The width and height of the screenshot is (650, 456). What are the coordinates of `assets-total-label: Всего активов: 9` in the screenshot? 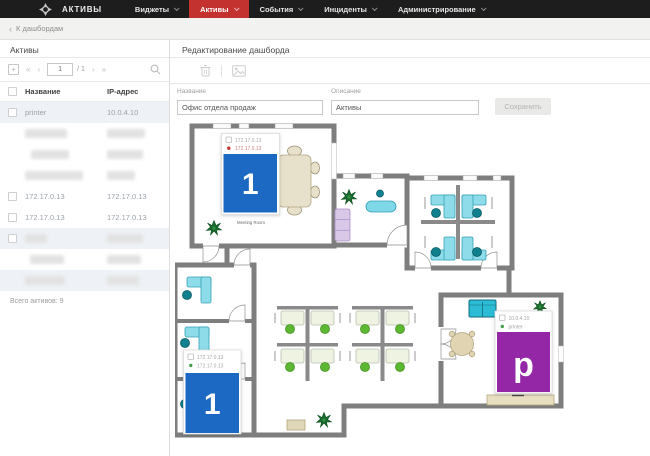 It's located at (37, 301).